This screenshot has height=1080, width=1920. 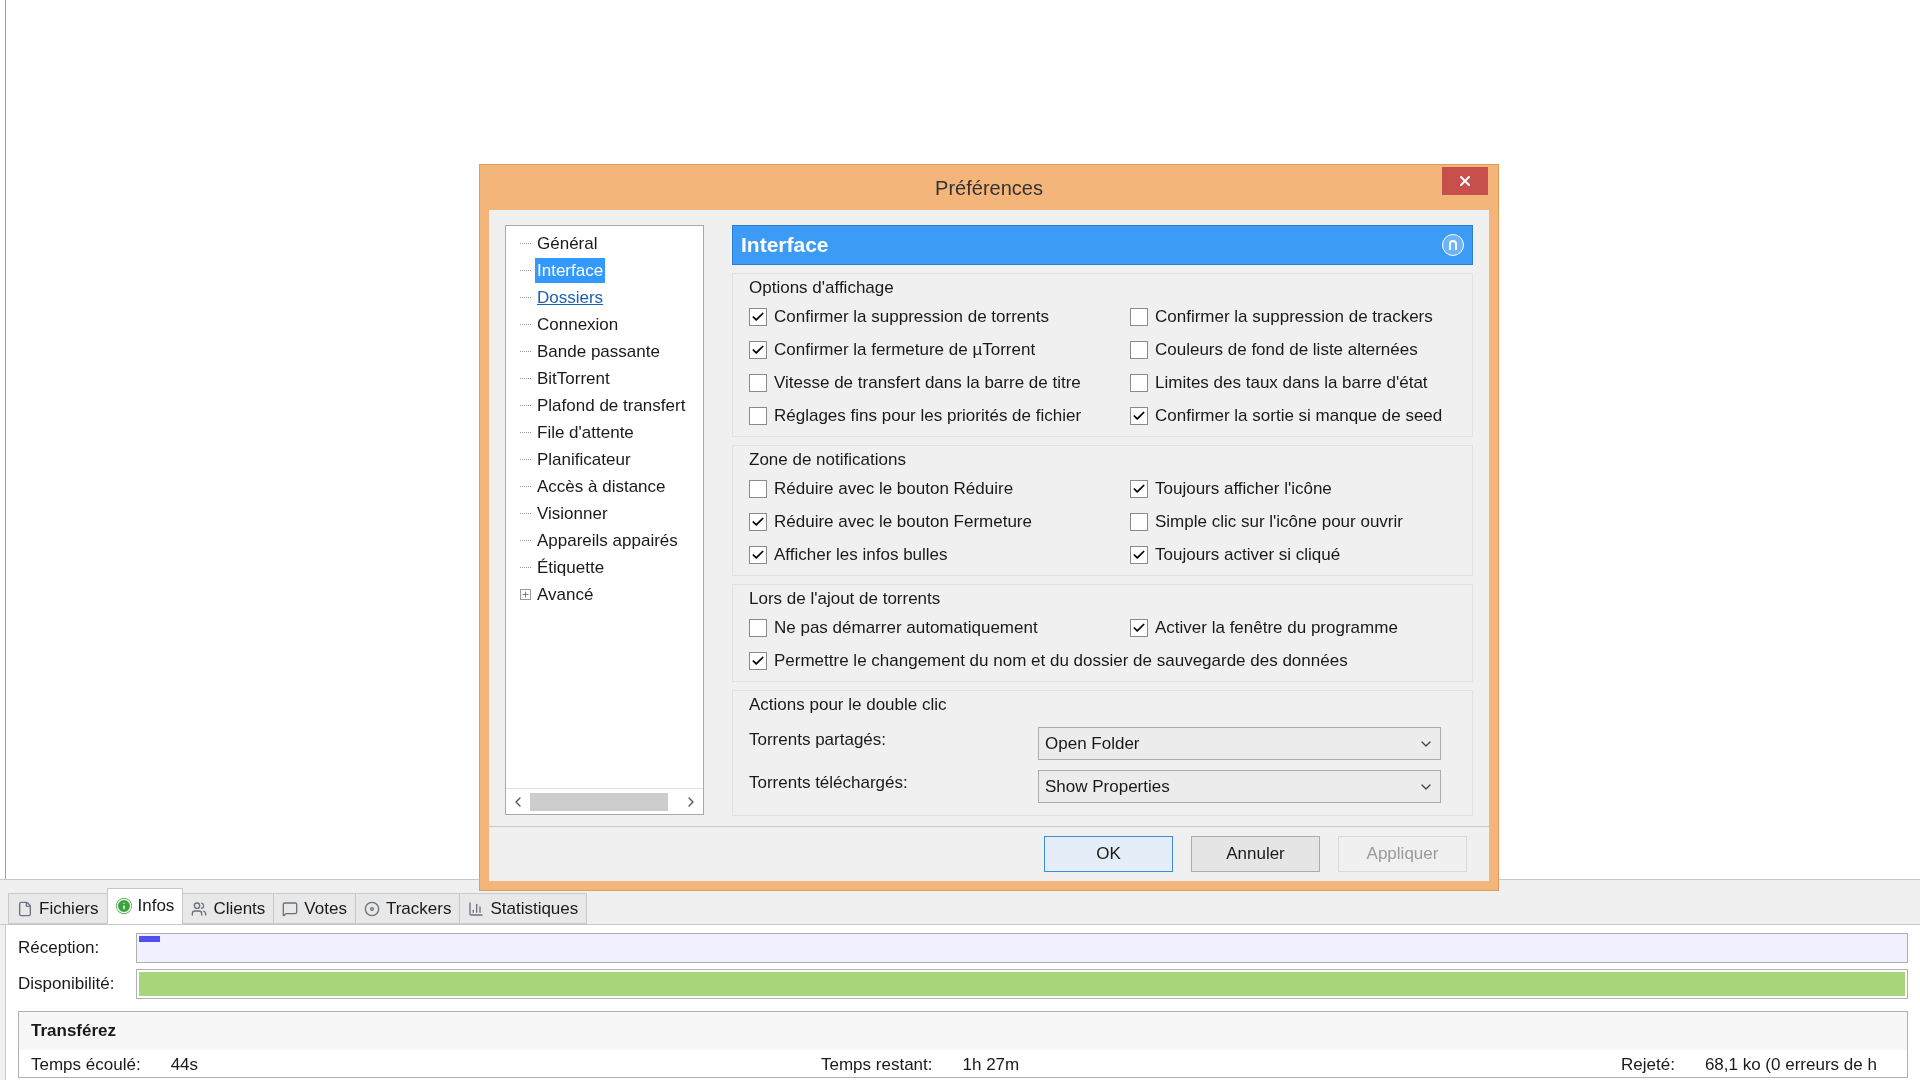 What do you see at coordinates (567, 243) in the screenshot?
I see `tree-item: Général` at bounding box center [567, 243].